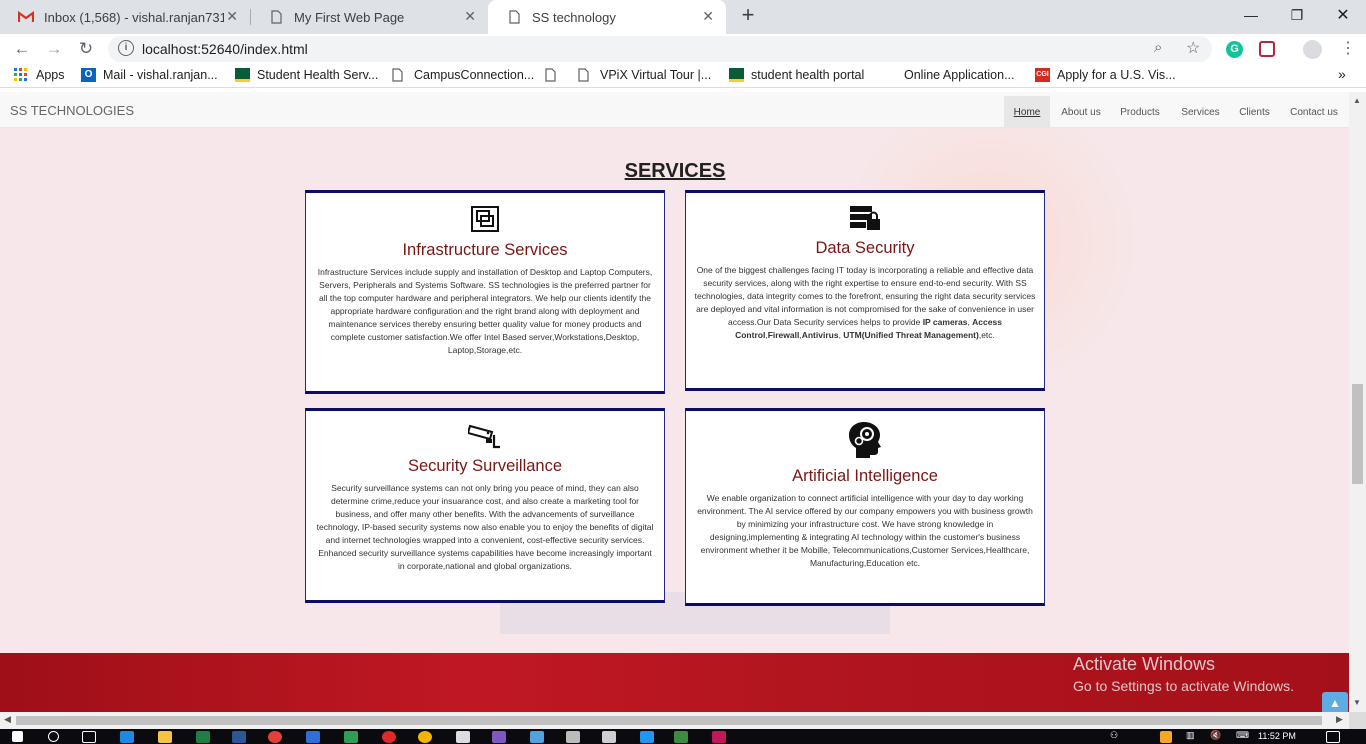 Image resolution: width=1366 pixels, height=744 pixels. I want to click on edge-icon, so click(127, 737).